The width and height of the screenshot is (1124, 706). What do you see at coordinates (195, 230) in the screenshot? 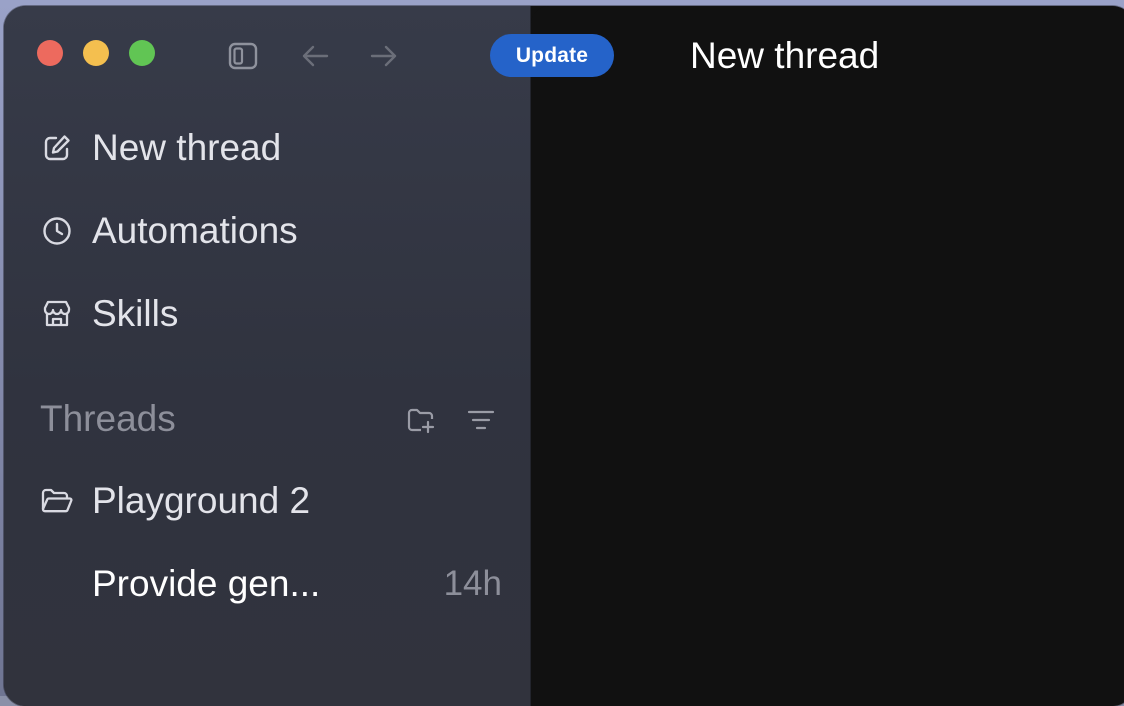
I see `nav-label: Automations` at bounding box center [195, 230].